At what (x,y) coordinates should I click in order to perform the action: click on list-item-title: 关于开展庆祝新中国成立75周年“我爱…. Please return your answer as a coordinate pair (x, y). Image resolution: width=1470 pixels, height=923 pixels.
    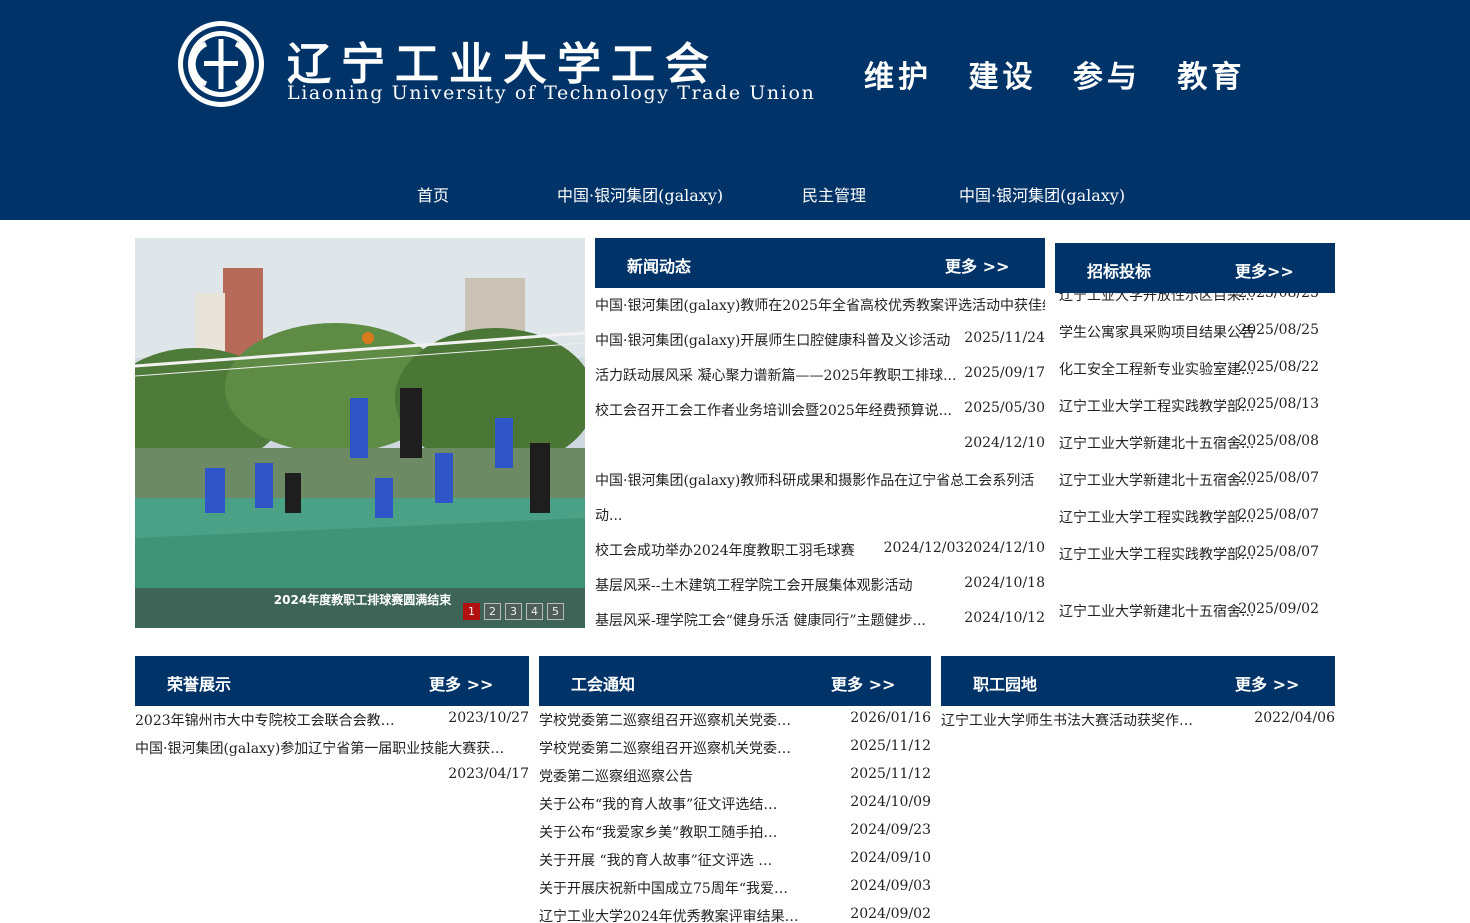
    Looking at the image, I should click on (663, 888).